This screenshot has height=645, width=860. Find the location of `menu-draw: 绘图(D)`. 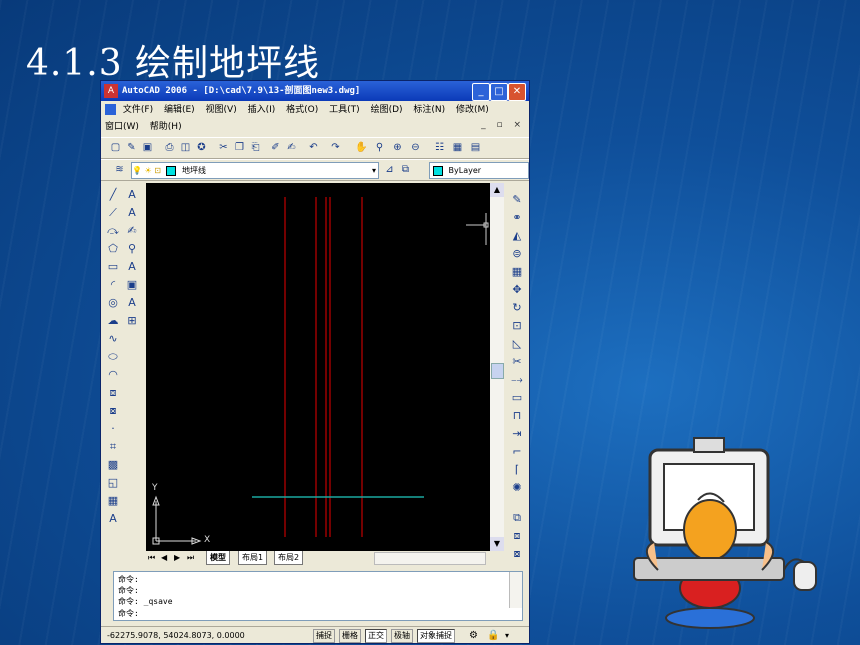

menu-draw: 绘图(D) is located at coordinates (387, 110).